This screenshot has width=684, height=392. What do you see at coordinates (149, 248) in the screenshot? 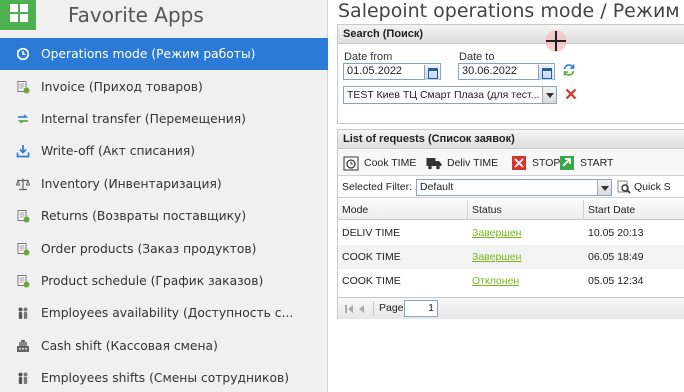
I see `sidebar-item-label: Order products (Заказ продуктов)` at bounding box center [149, 248].